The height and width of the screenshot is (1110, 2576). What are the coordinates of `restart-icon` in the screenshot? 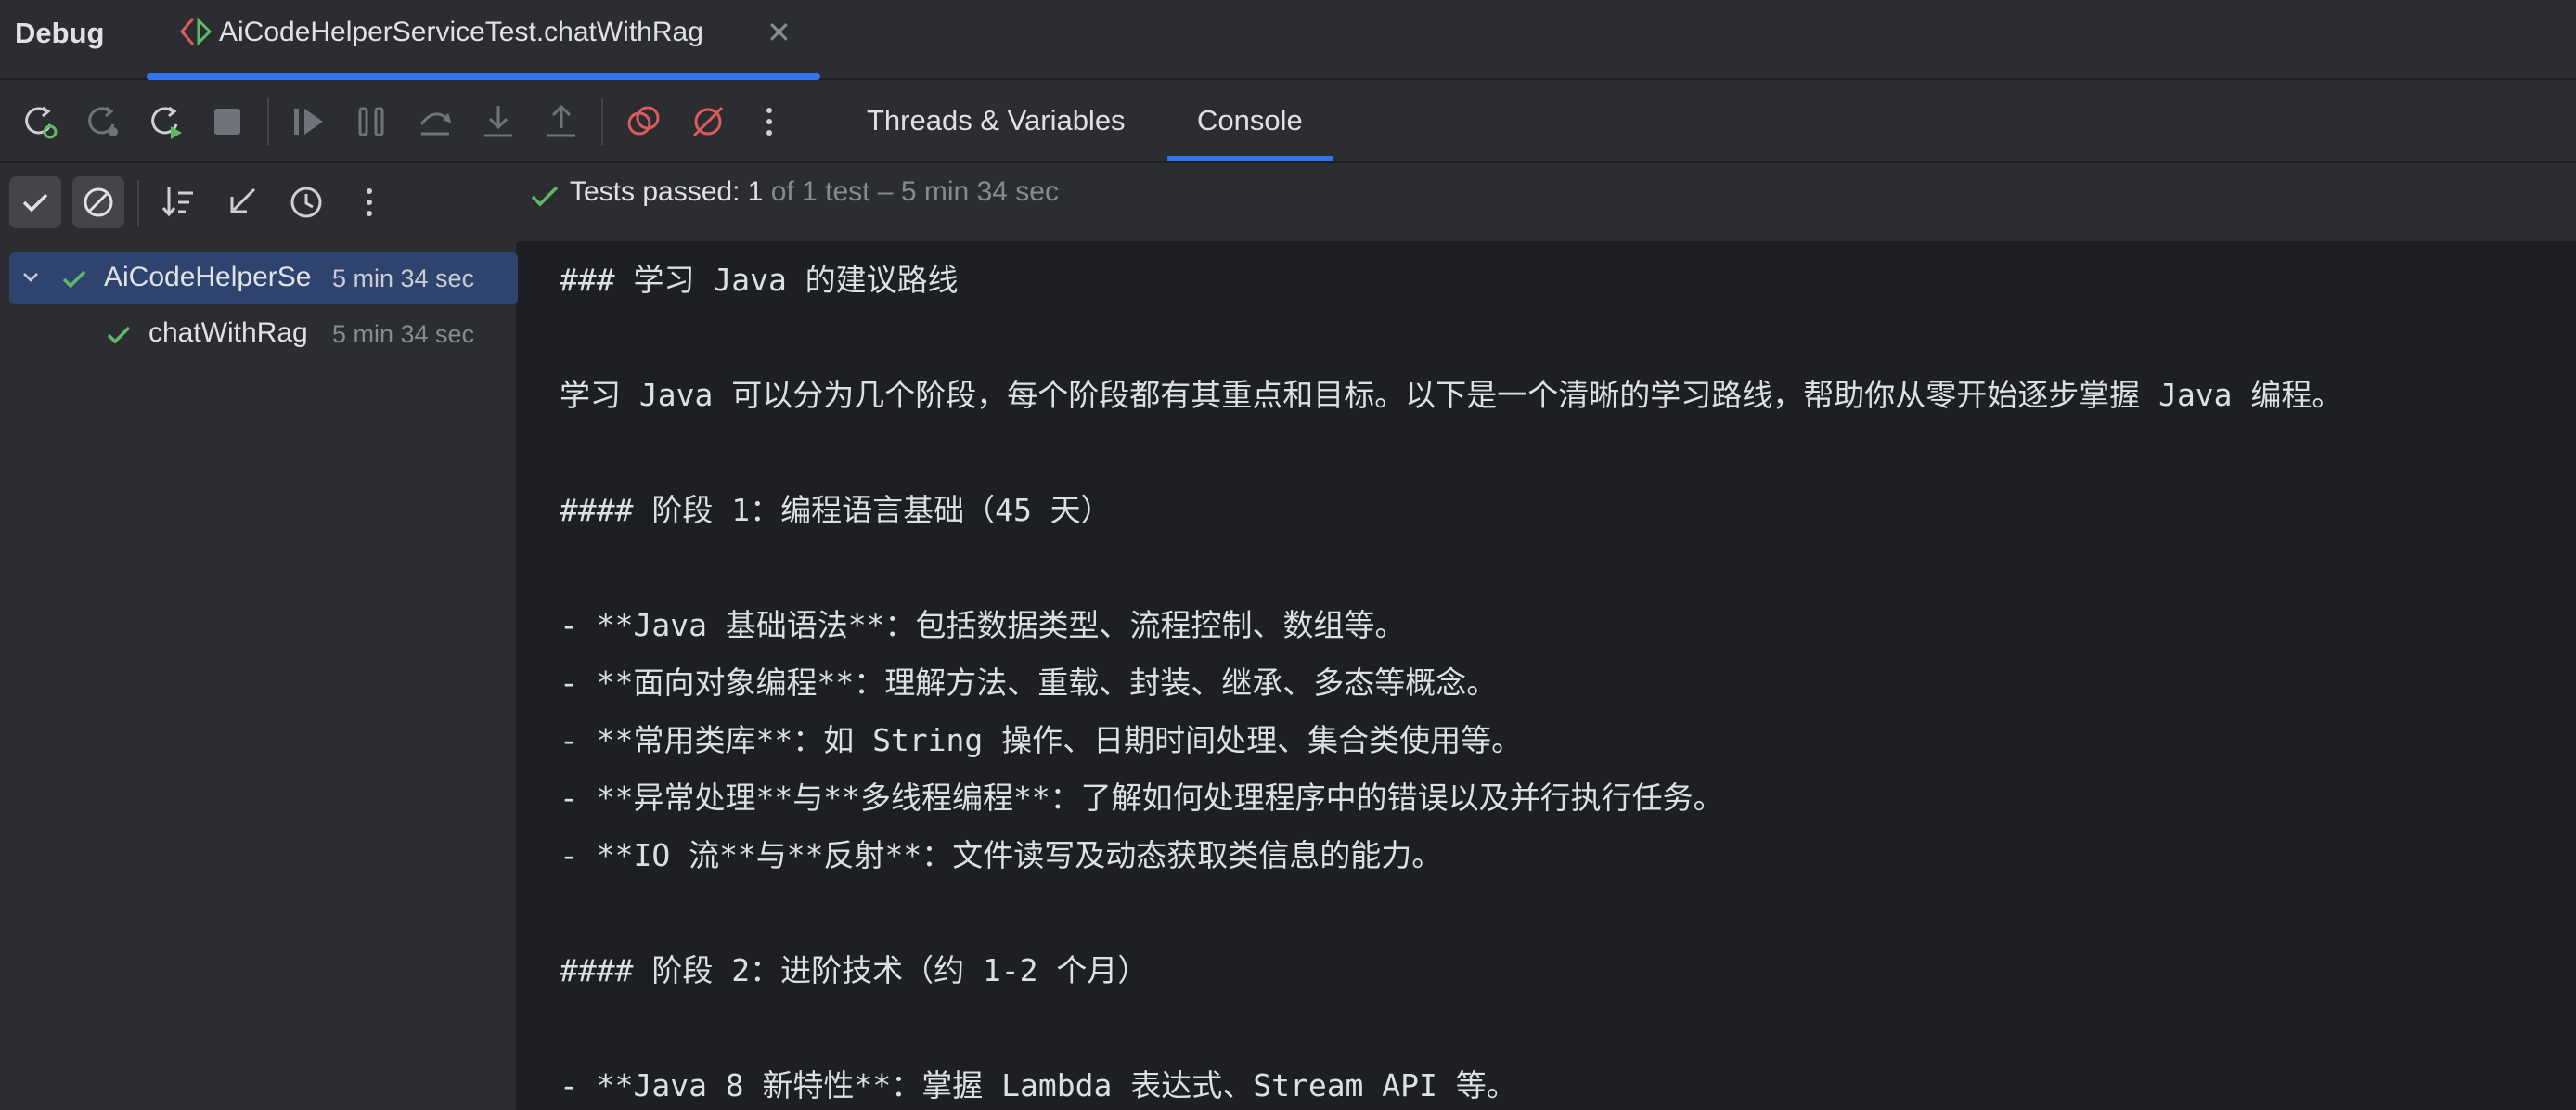 It's located at (166, 122).